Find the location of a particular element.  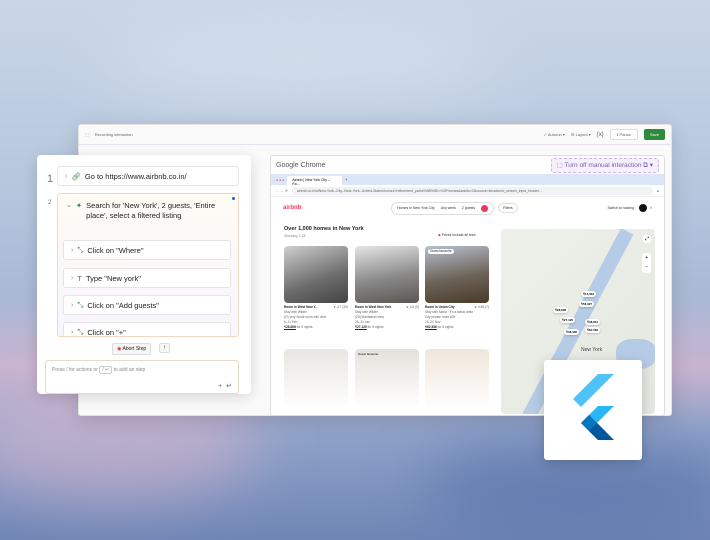

chevron-down-icon: ⌄ is located at coordinates (69, 211).